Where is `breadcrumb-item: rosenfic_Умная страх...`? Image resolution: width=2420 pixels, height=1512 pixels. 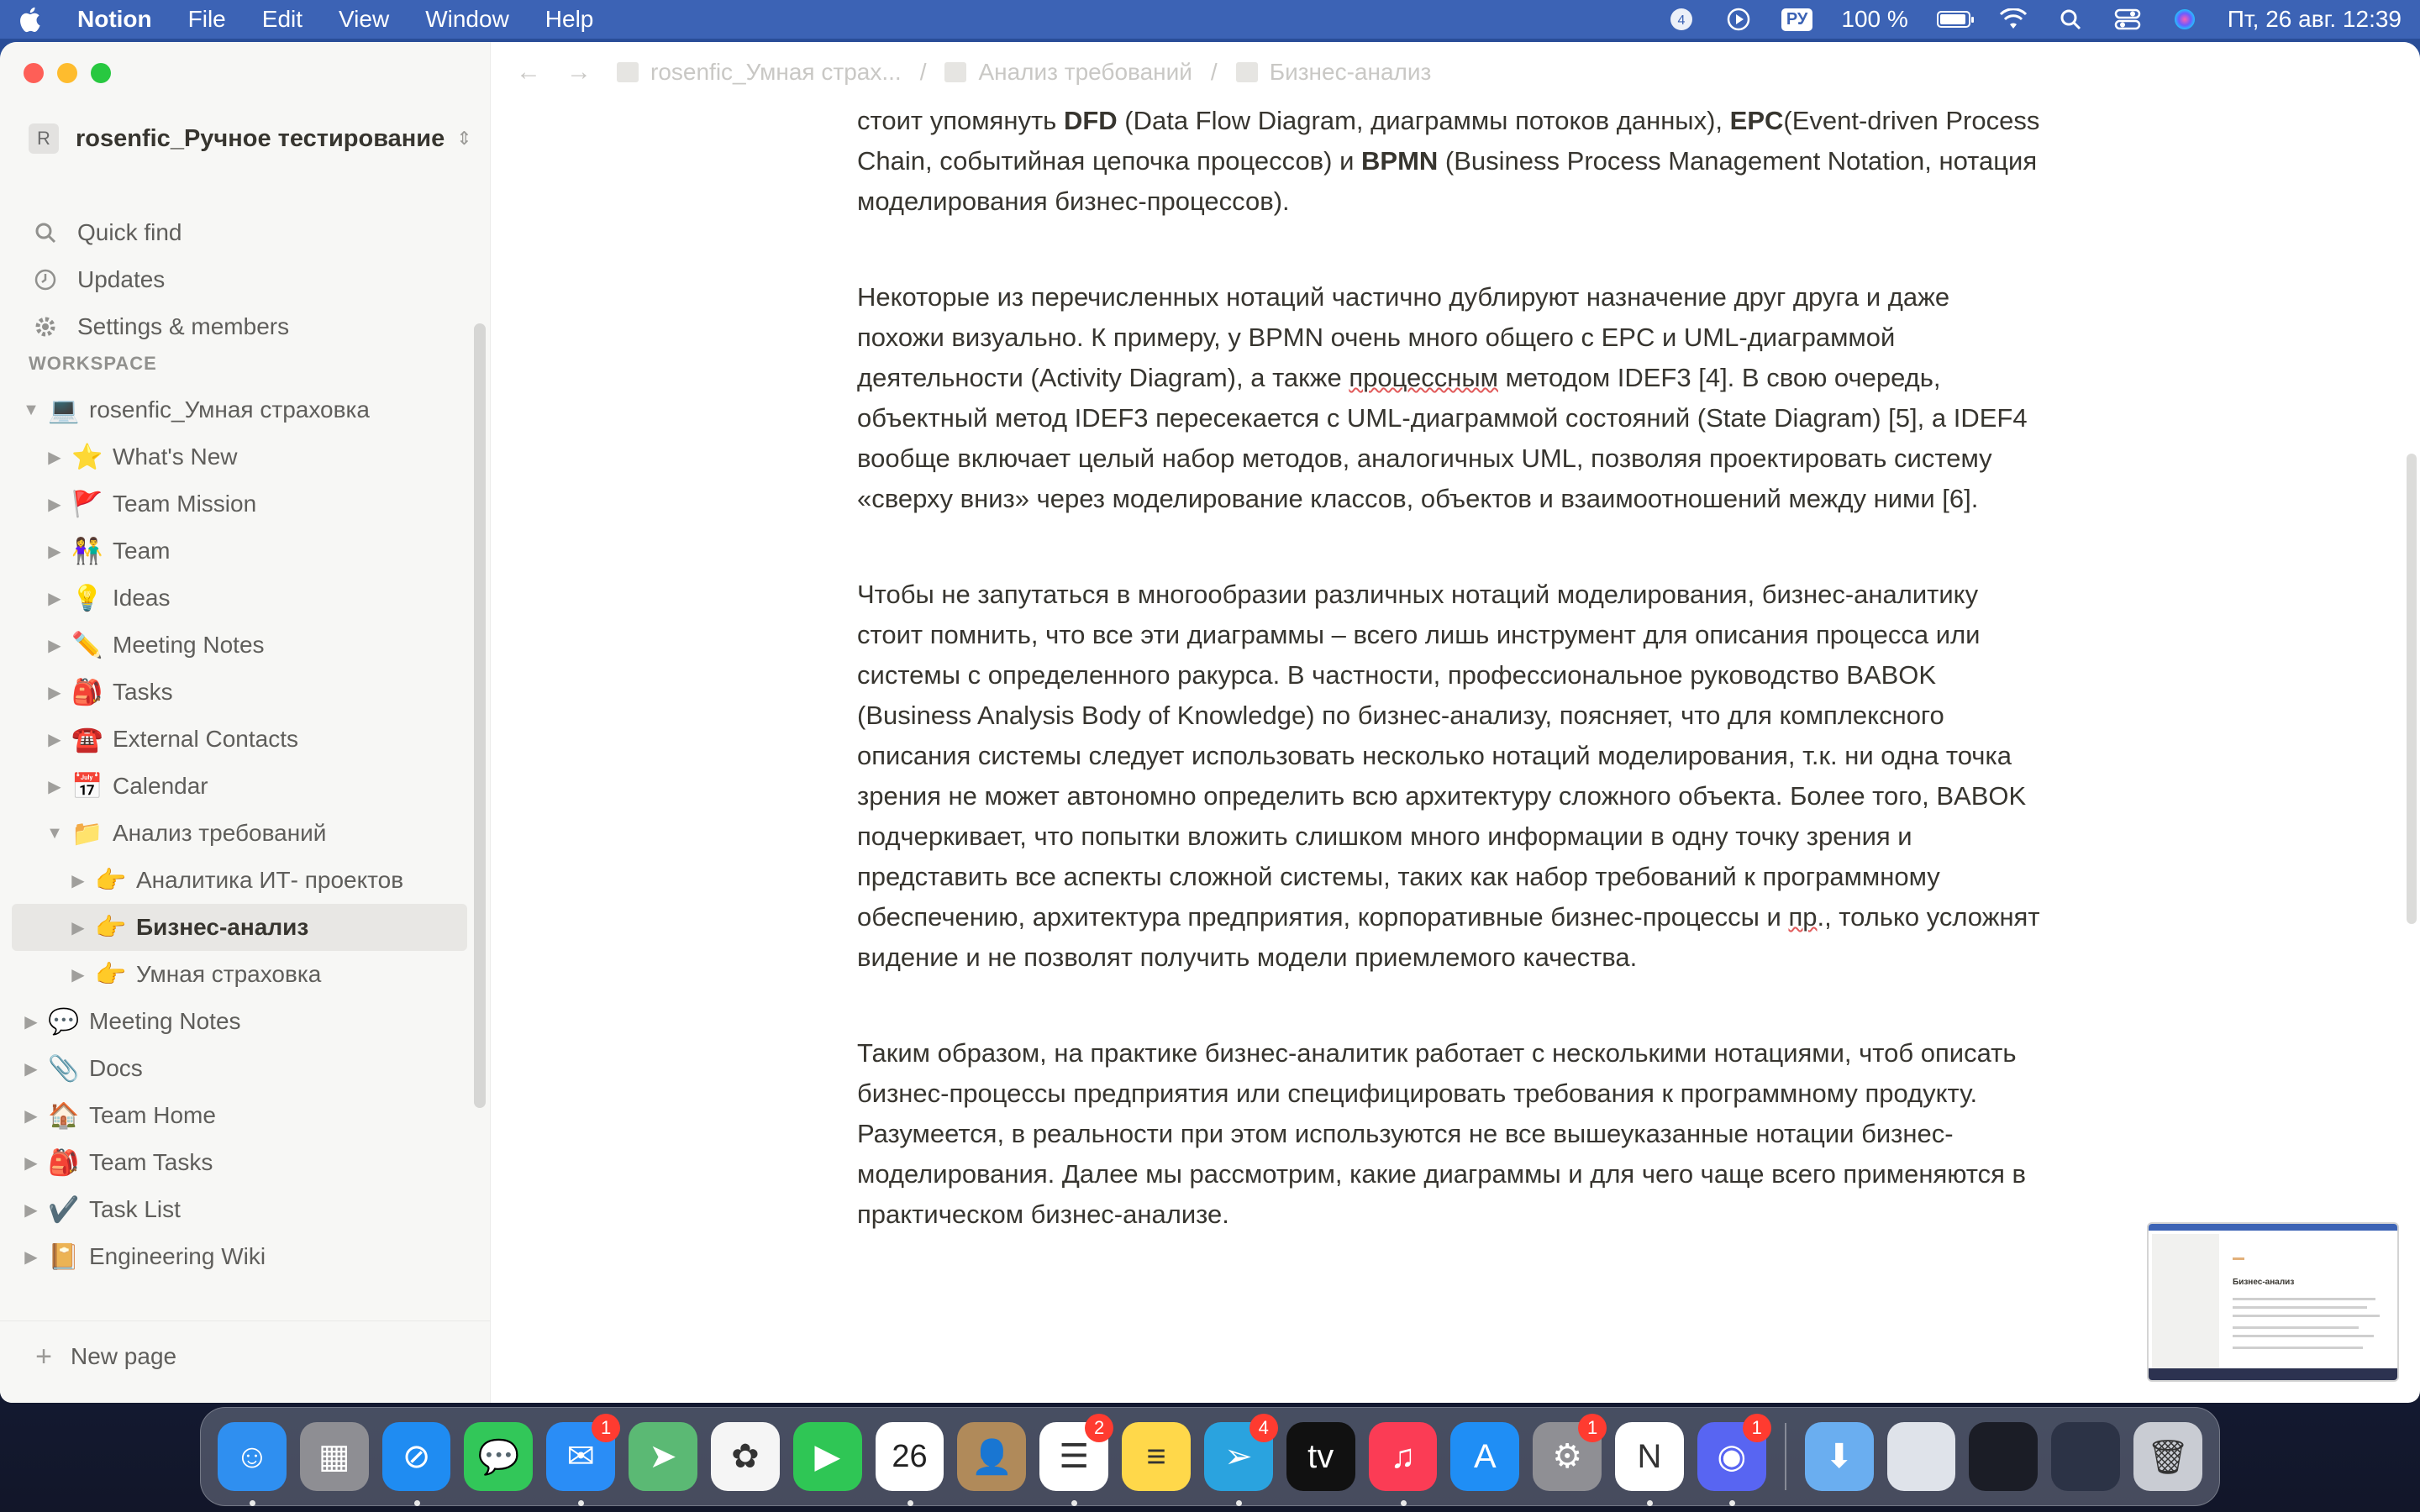
breadcrumb-item: rosenfic_Умная страх... is located at coordinates (759, 72).